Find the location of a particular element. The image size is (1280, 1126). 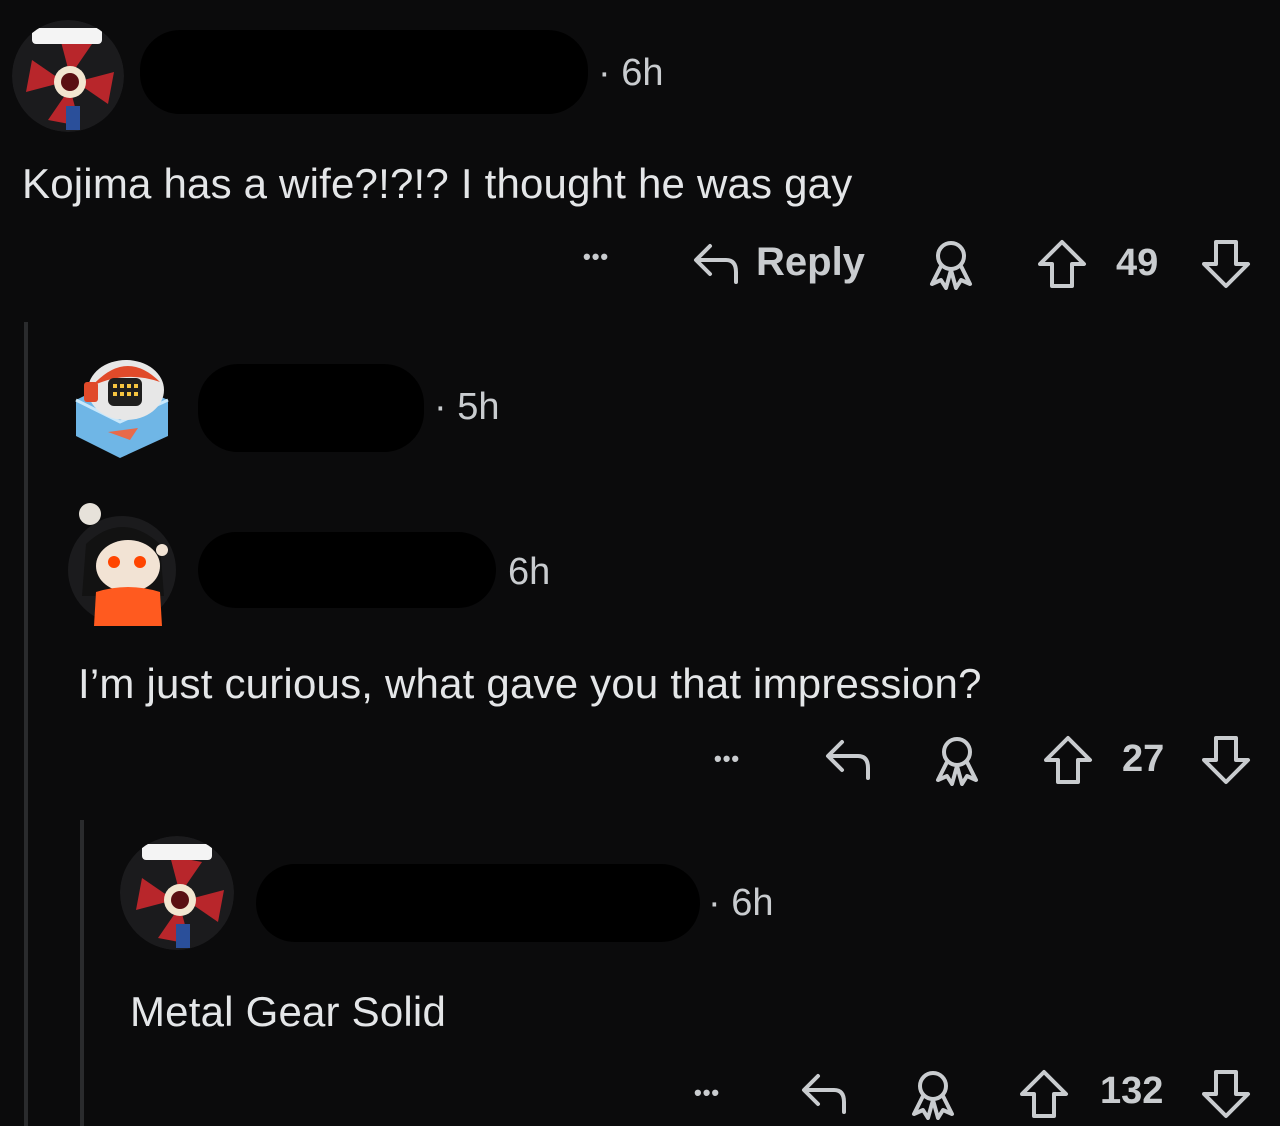

snoo-avatar-icon is located at coordinates (122, 564).